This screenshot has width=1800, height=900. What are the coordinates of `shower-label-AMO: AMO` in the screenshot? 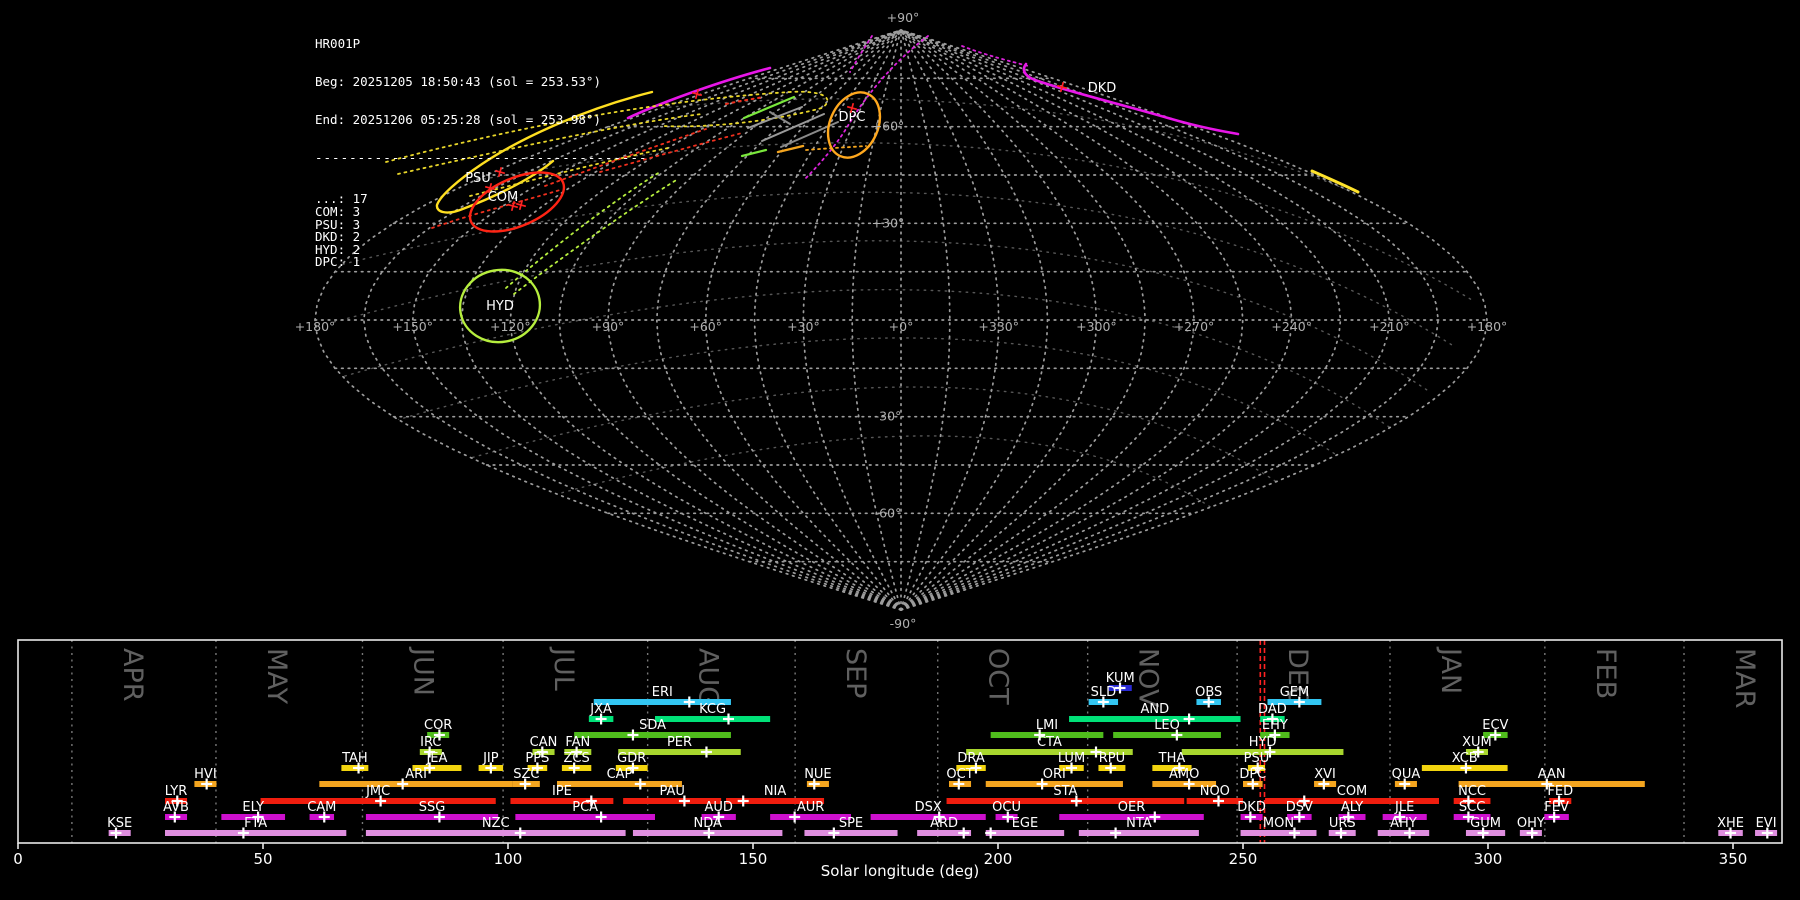 It's located at (1184, 774).